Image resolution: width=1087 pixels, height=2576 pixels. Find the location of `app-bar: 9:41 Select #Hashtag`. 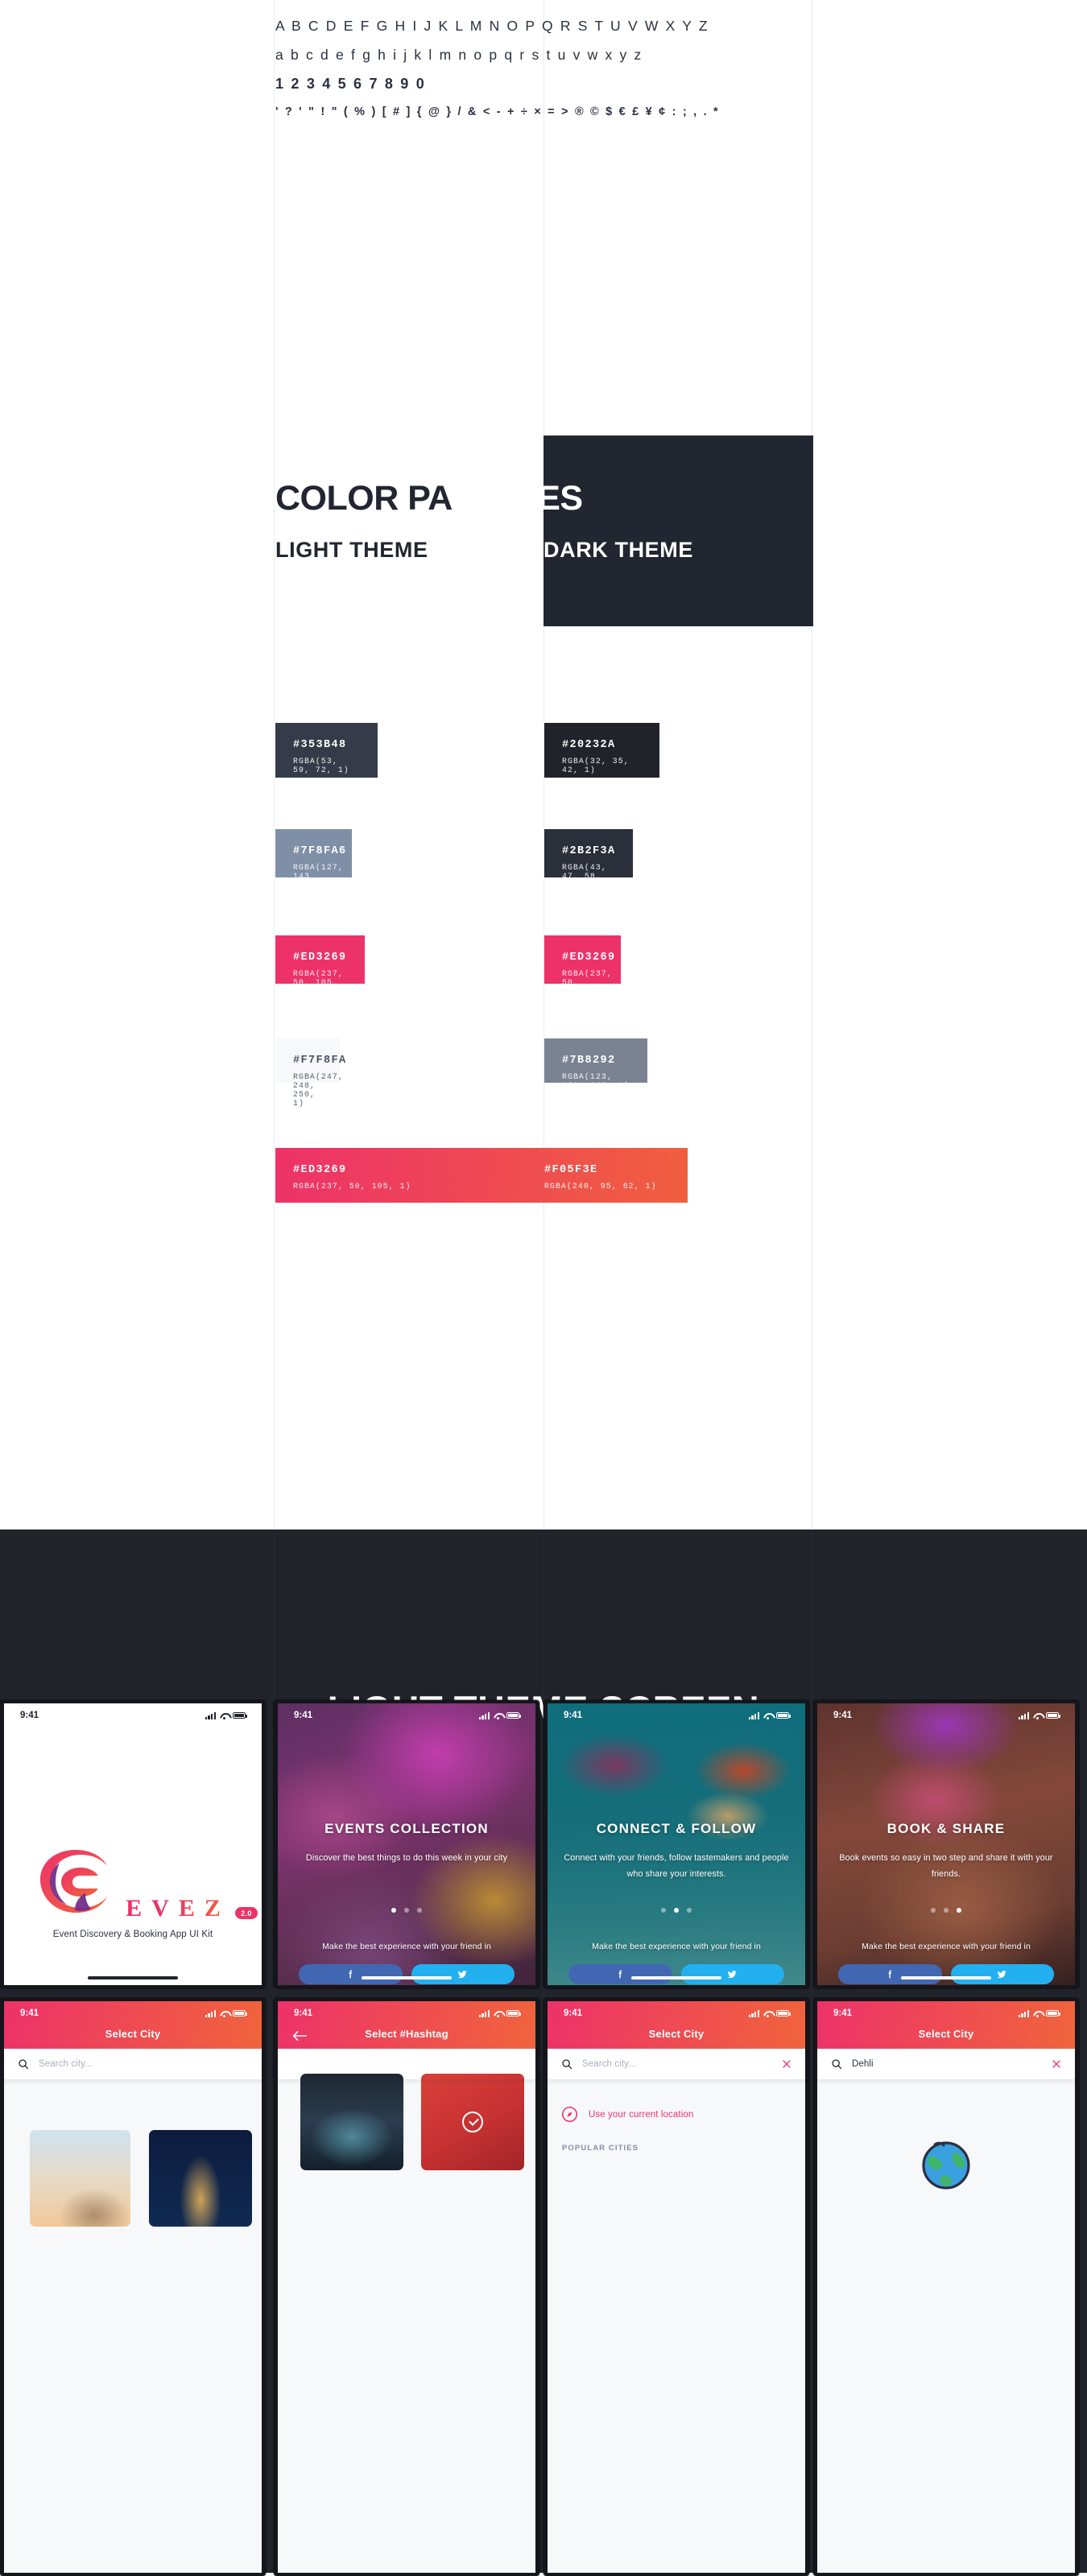

app-bar: 9:41 Select #Hashtag is located at coordinates (406, 2025).